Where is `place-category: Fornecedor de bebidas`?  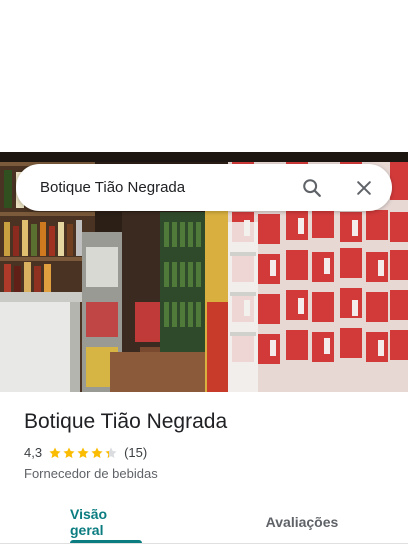
place-category: Fornecedor de bebidas is located at coordinates (91, 473).